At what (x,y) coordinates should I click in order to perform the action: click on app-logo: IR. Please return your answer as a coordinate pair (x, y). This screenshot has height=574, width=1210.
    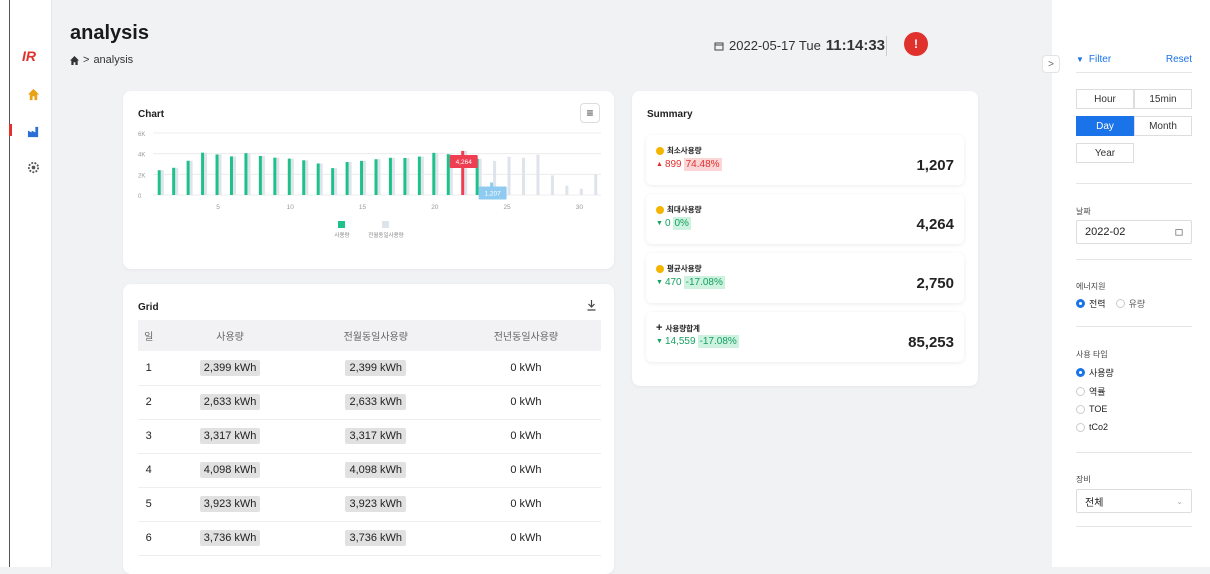
    Looking at the image, I should click on (29, 56).